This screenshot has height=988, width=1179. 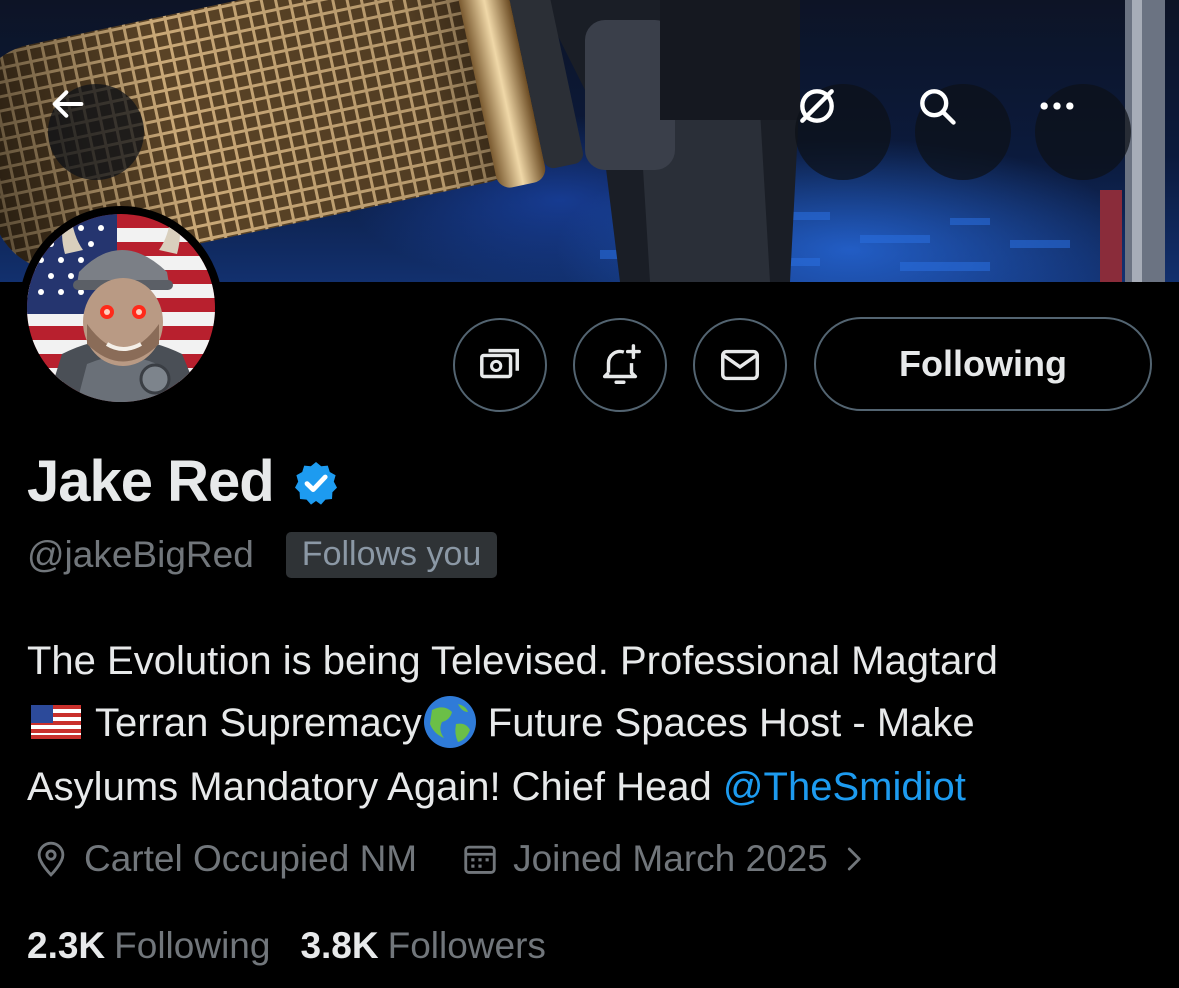 What do you see at coordinates (854, 859) in the screenshot?
I see `chevron-right-icon` at bounding box center [854, 859].